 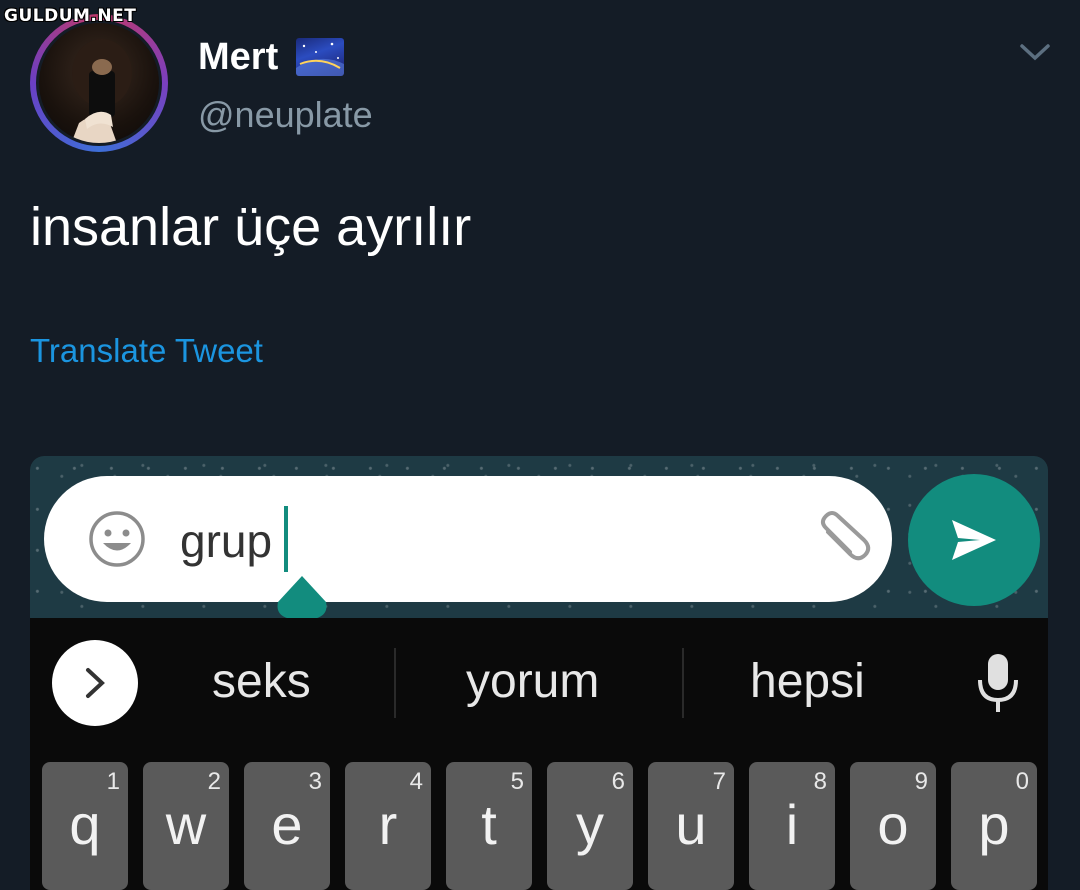 What do you see at coordinates (998, 683) in the screenshot?
I see `microphone-icon` at bounding box center [998, 683].